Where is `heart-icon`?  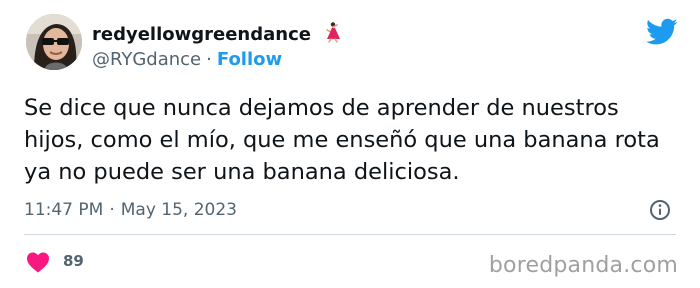 heart-icon is located at coordinates (38, 262).